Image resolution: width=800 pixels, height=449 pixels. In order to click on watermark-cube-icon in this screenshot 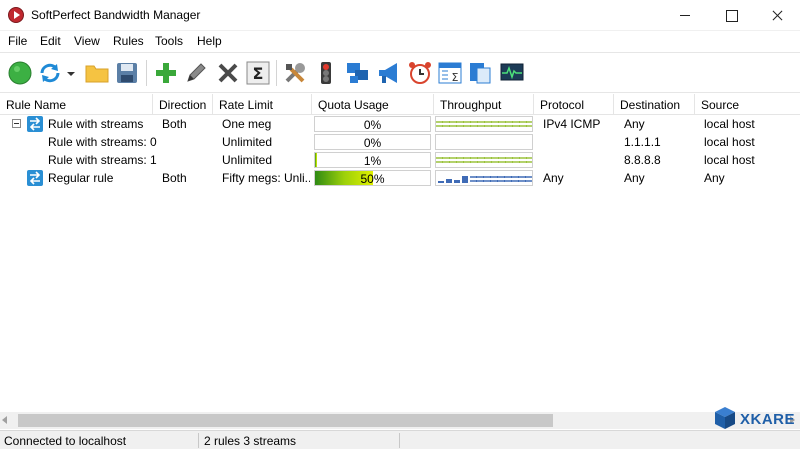, I will do `click(725, 418)`.